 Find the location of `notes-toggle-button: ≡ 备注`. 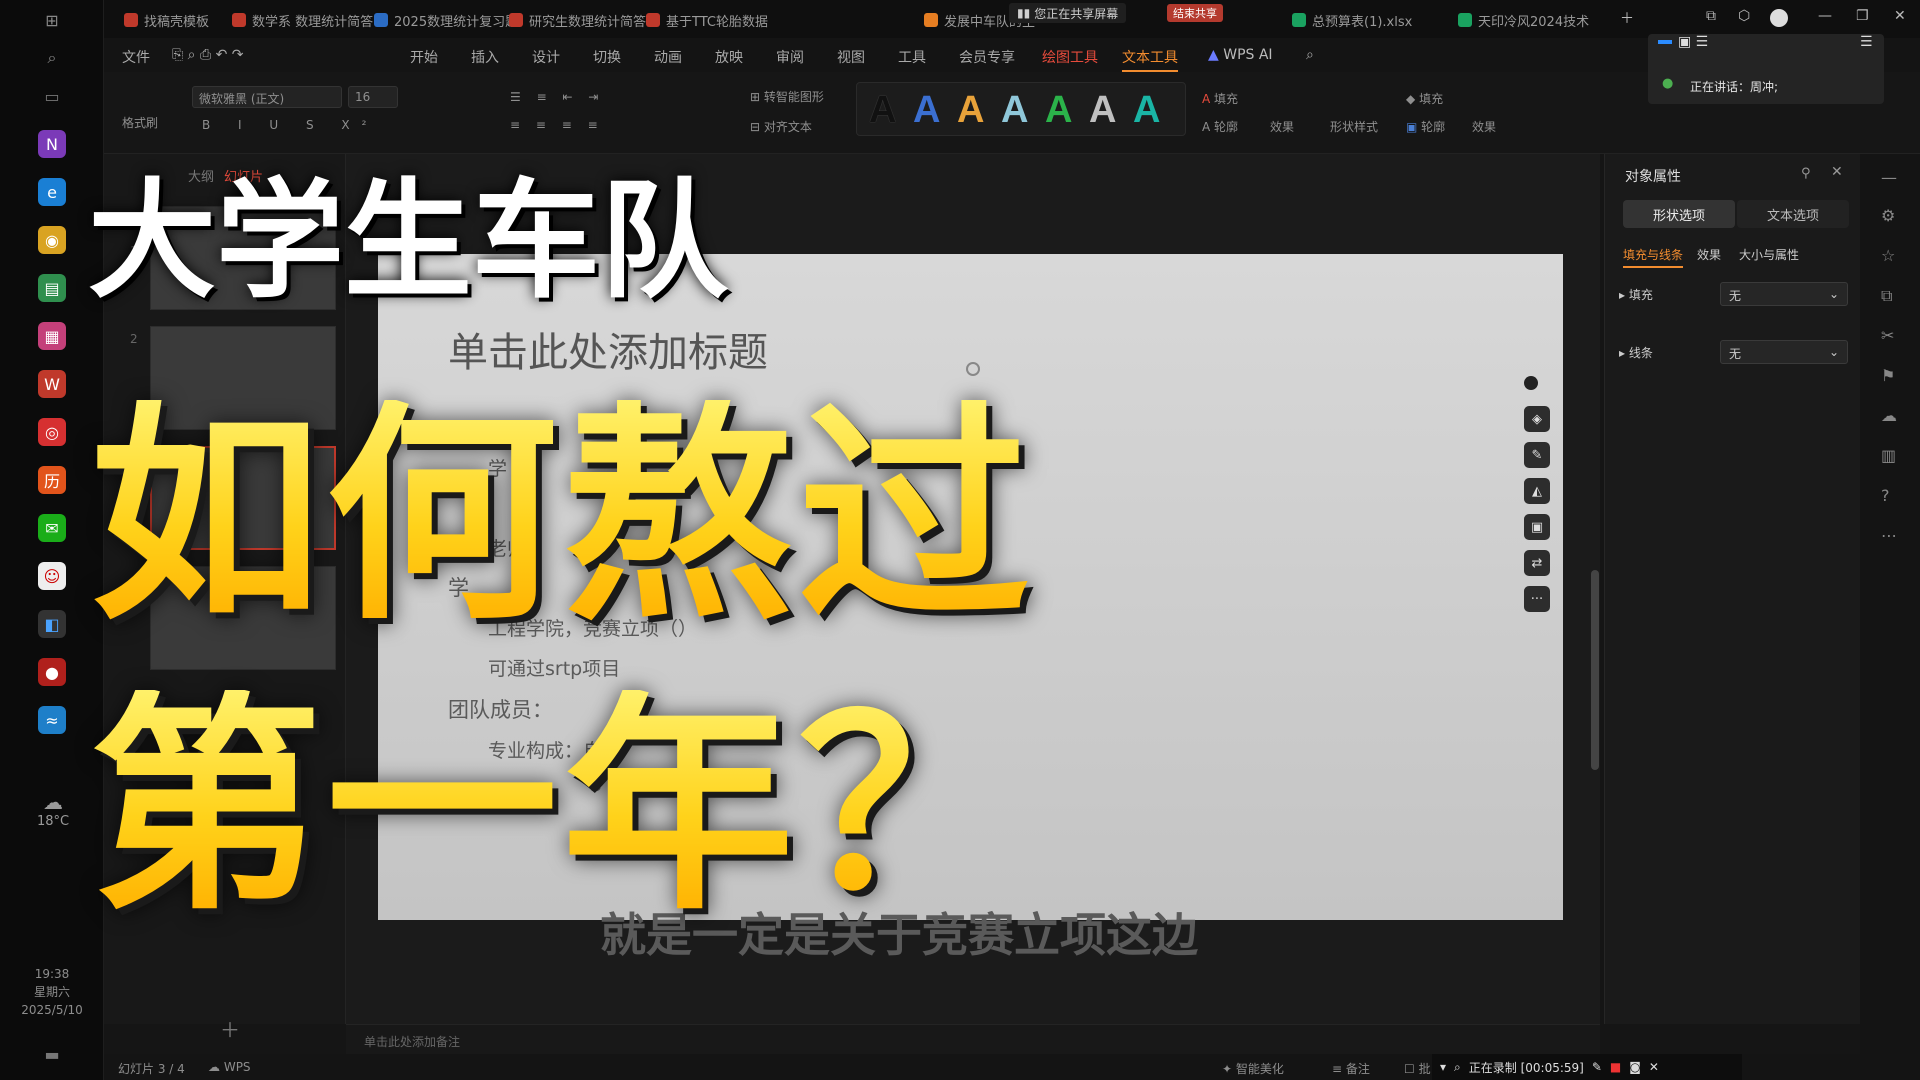

notes-toggle-button: ≡ 备注 is located at coordinates (1351, 1068).